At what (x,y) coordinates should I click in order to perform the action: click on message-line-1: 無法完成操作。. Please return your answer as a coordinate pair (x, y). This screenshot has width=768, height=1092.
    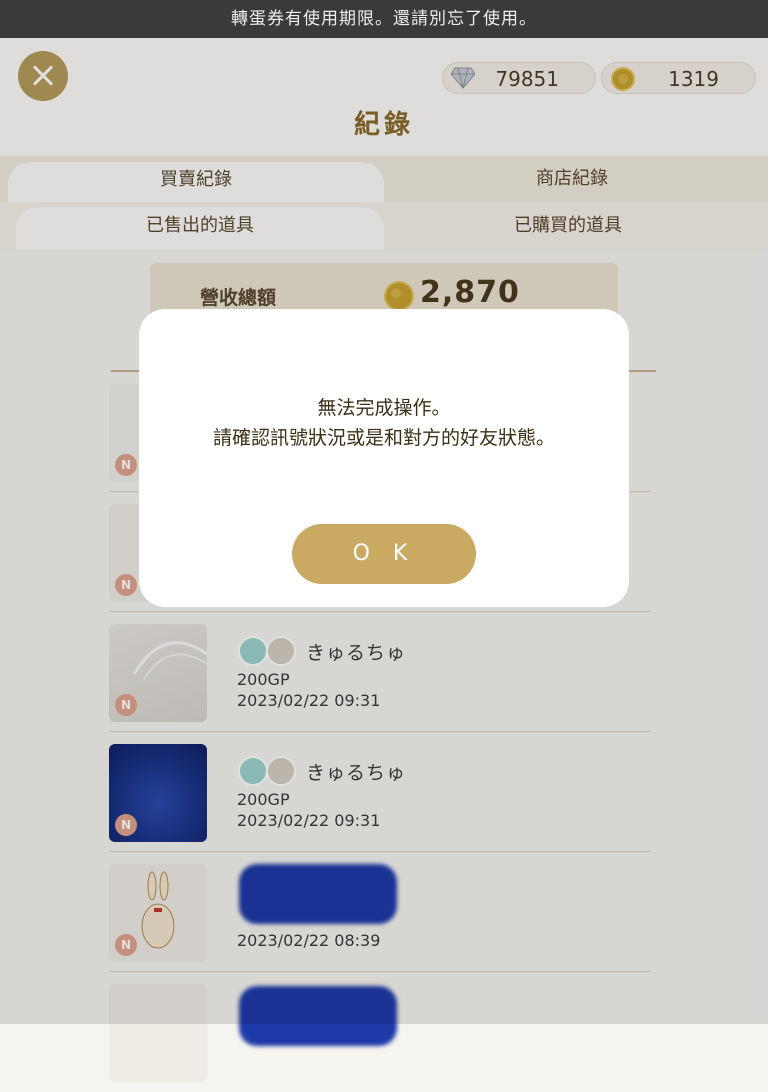
    Looking at the image, I should click on (384, 408).